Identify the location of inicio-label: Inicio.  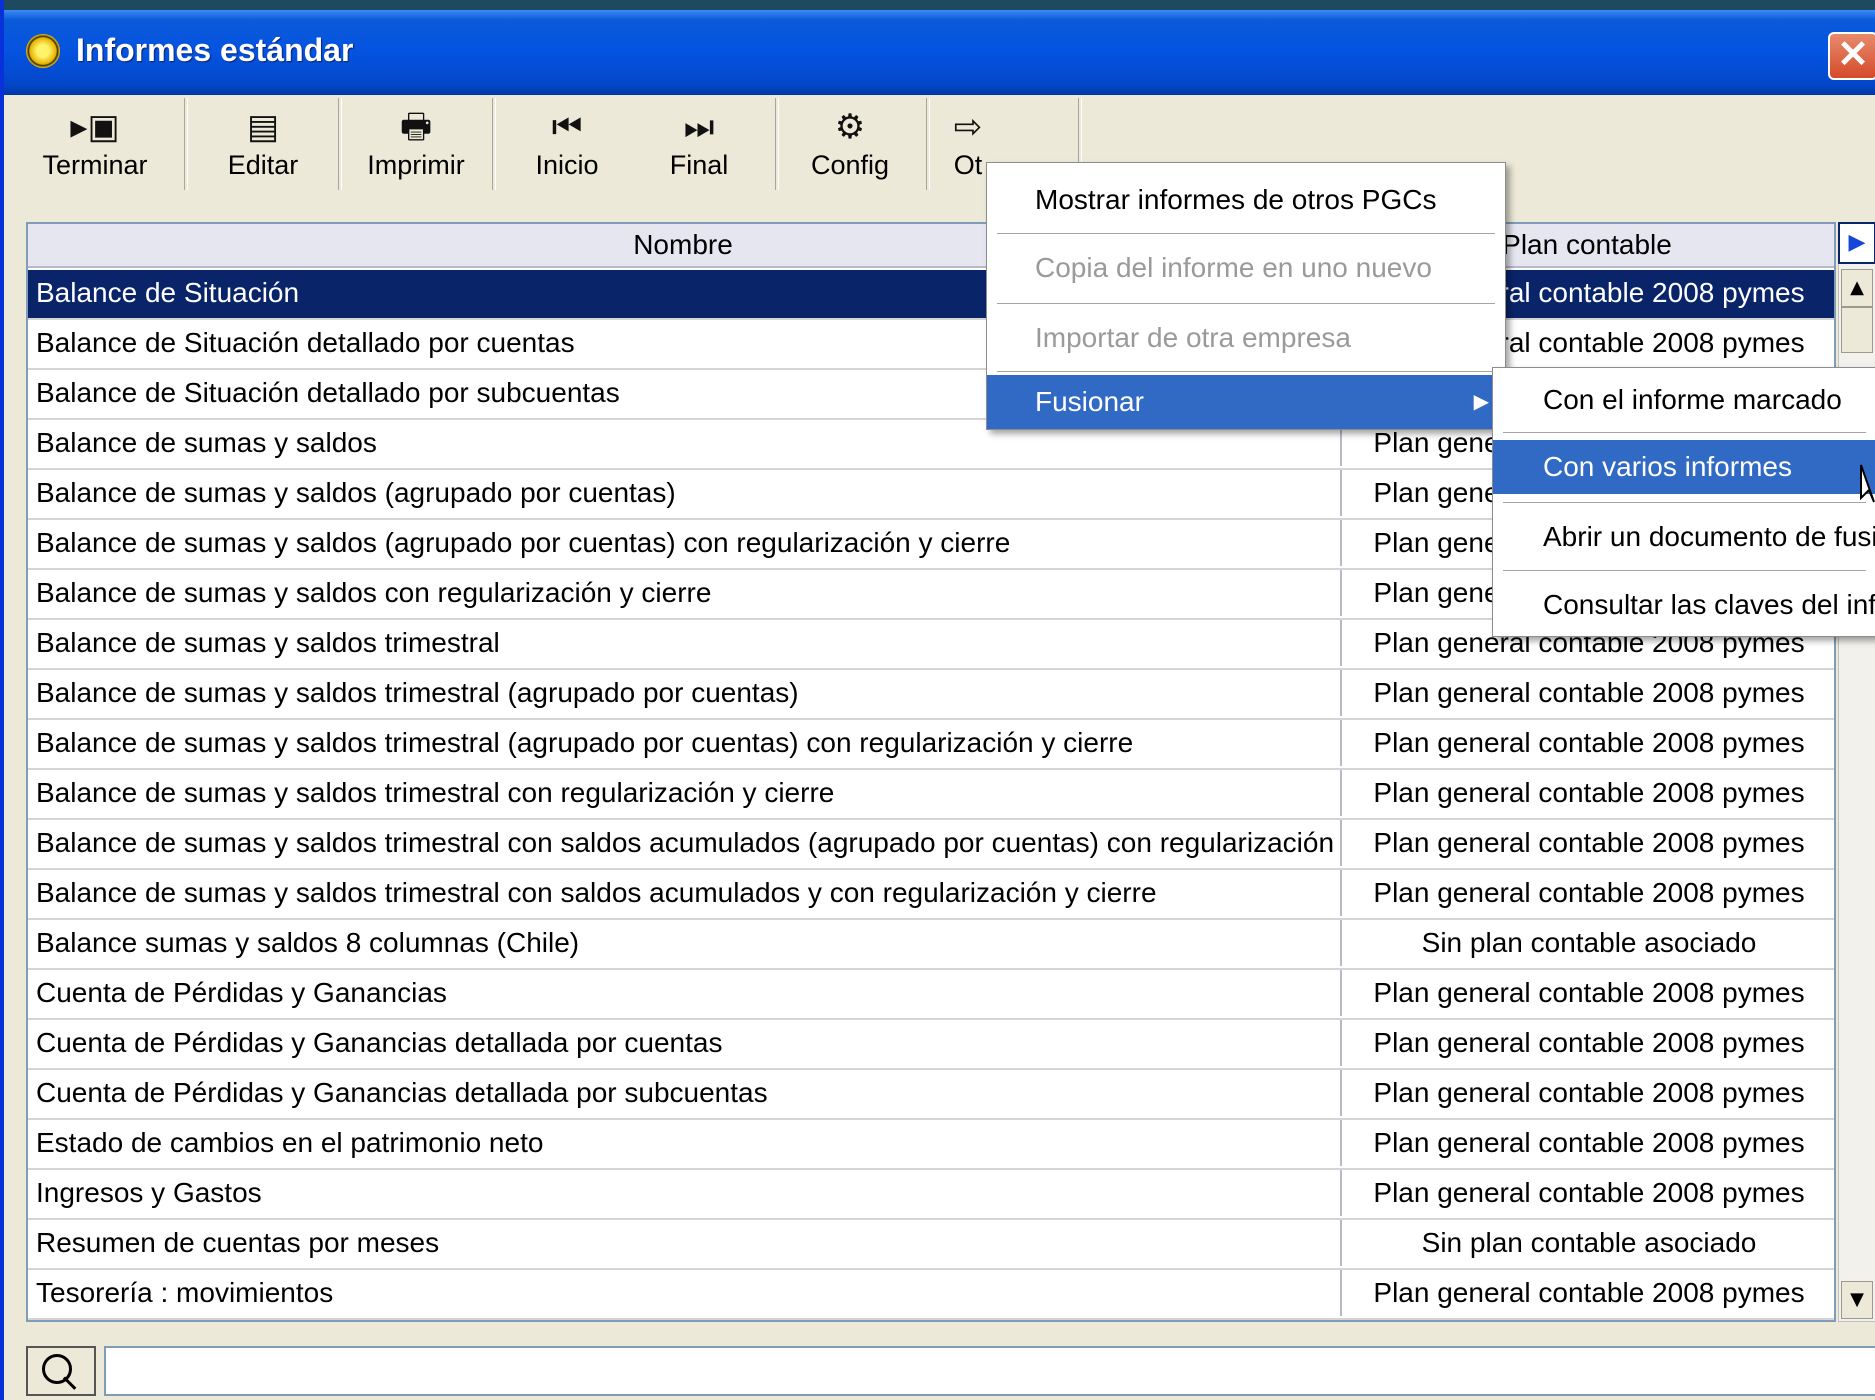
(567, 165).